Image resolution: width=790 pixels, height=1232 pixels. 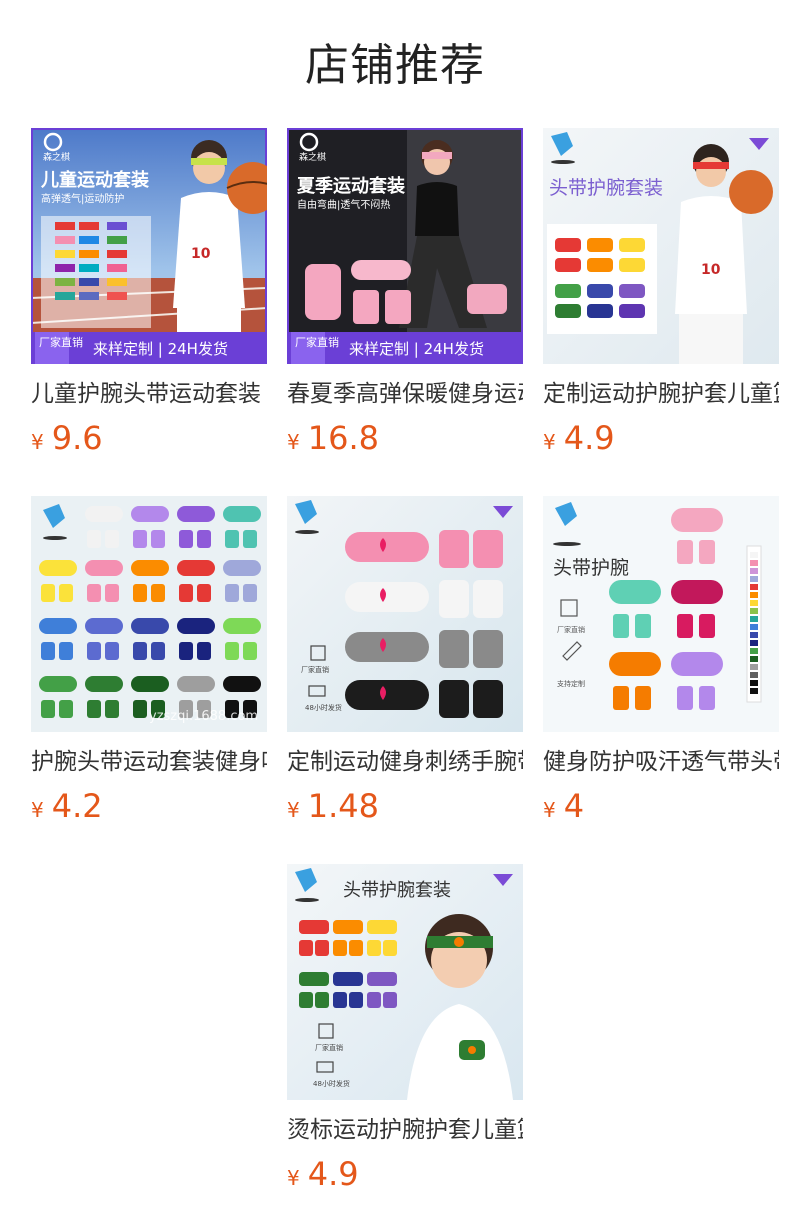 What do you see at coordinates (591, 568) in the screenshot?
I see `image-headline: 头带护腕` at bounding box center [591, 568].